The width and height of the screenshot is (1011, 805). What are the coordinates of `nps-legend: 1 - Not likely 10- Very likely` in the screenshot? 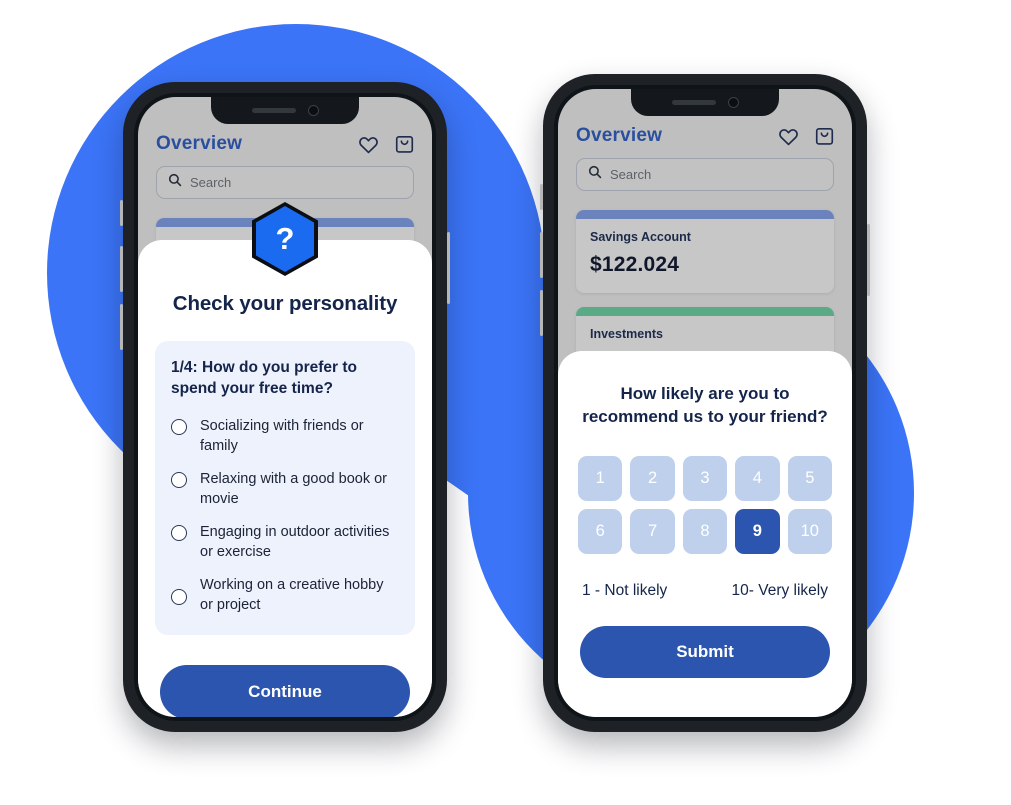 It's located at (705, 591).